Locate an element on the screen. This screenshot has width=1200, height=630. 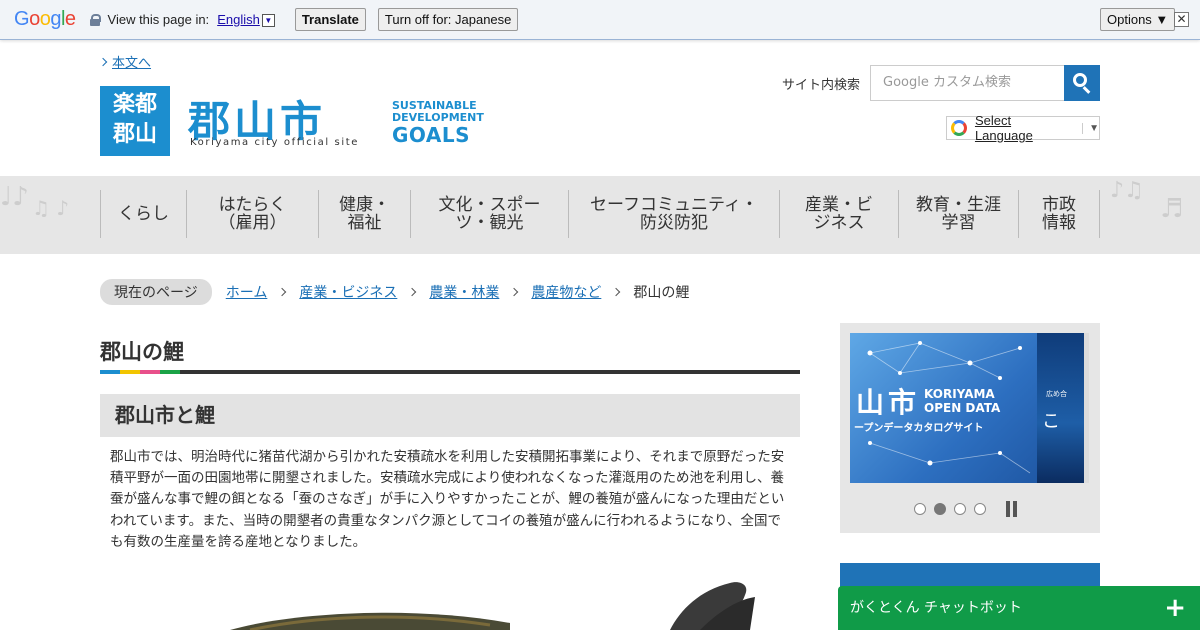
nav-item-shisei: 市政 情報 is located at coordinates (1059, 214).